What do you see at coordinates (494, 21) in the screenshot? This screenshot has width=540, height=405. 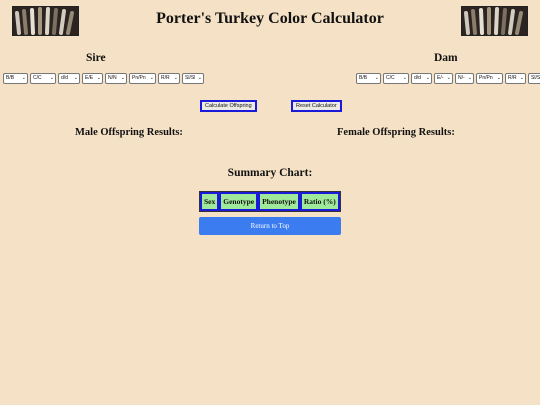 I see `turkey-feathers-image` at bounding box center [494, 21].